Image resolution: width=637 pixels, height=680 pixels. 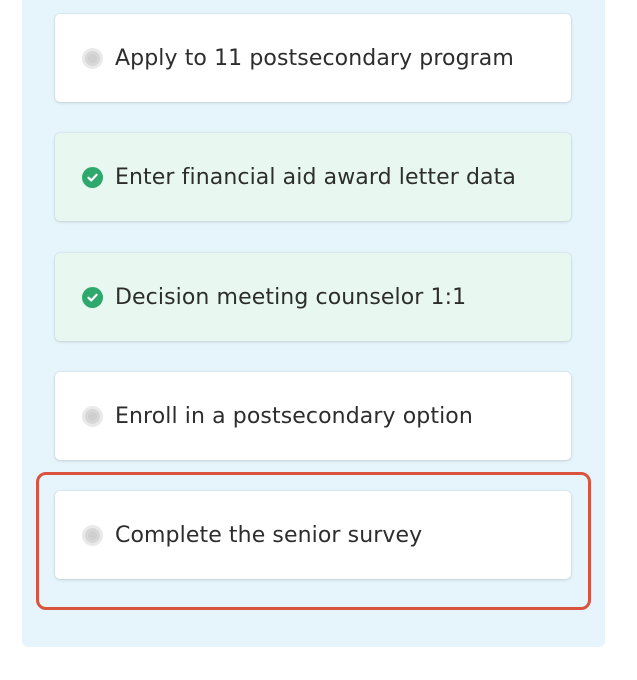 What do you see at coordinates (269, 535) in the screenshot?
I see `task-label: Complete the senior survey` at bounding box center [269, 535].